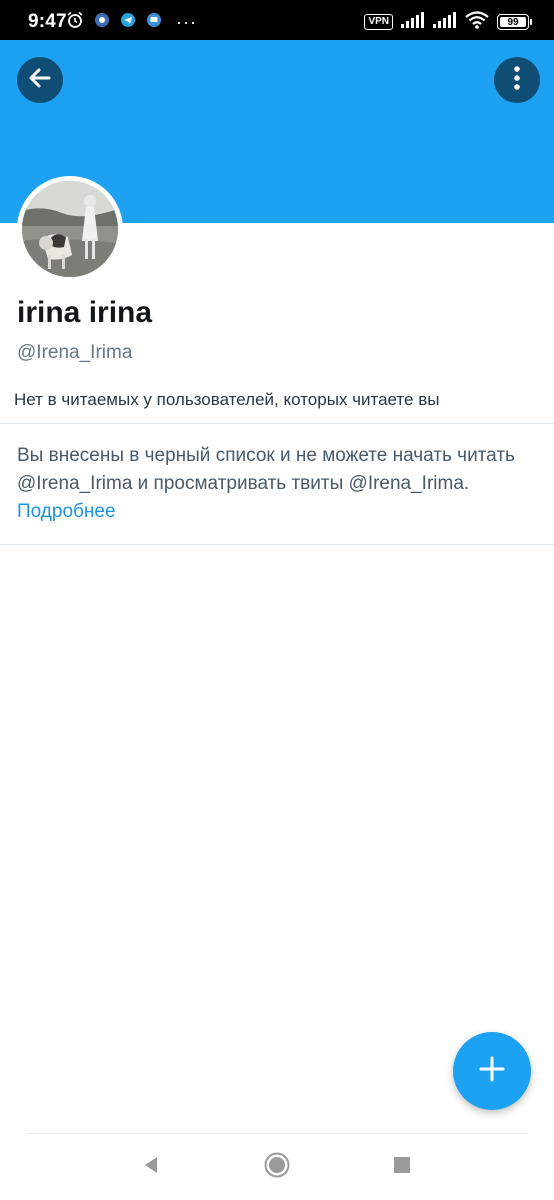 The width and height of the screenshot is (554, 1200). I want to click on more-vertical-icon, so click(517, 80).